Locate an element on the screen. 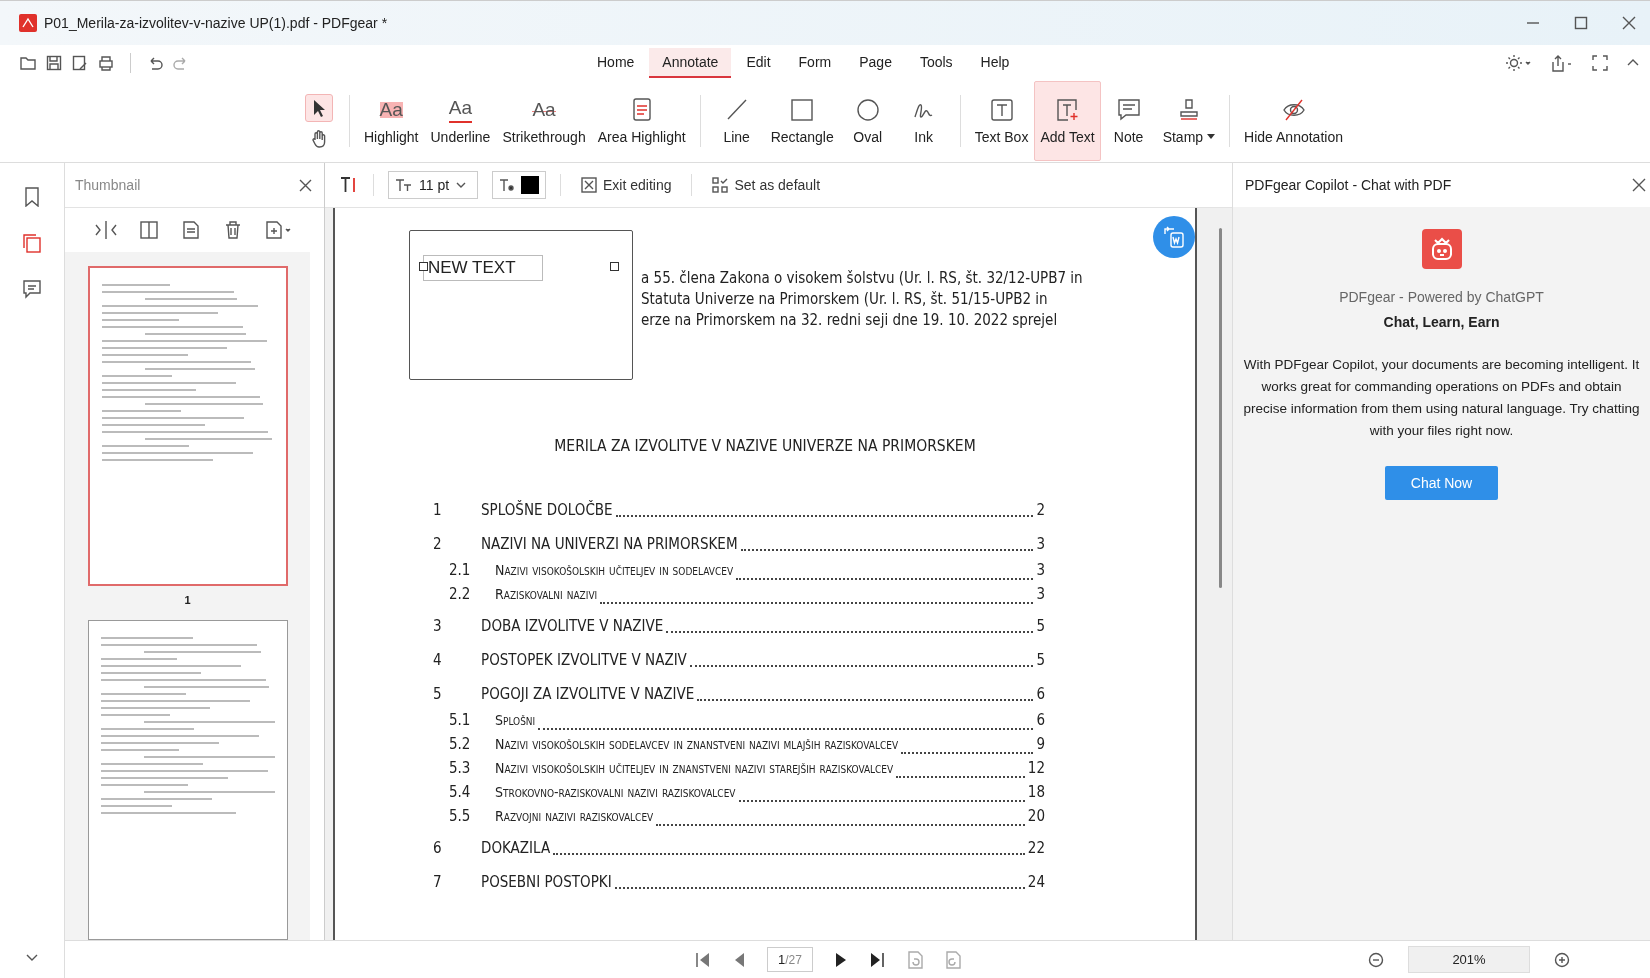  menu-tab: Home is located at coordinates (616, 63).